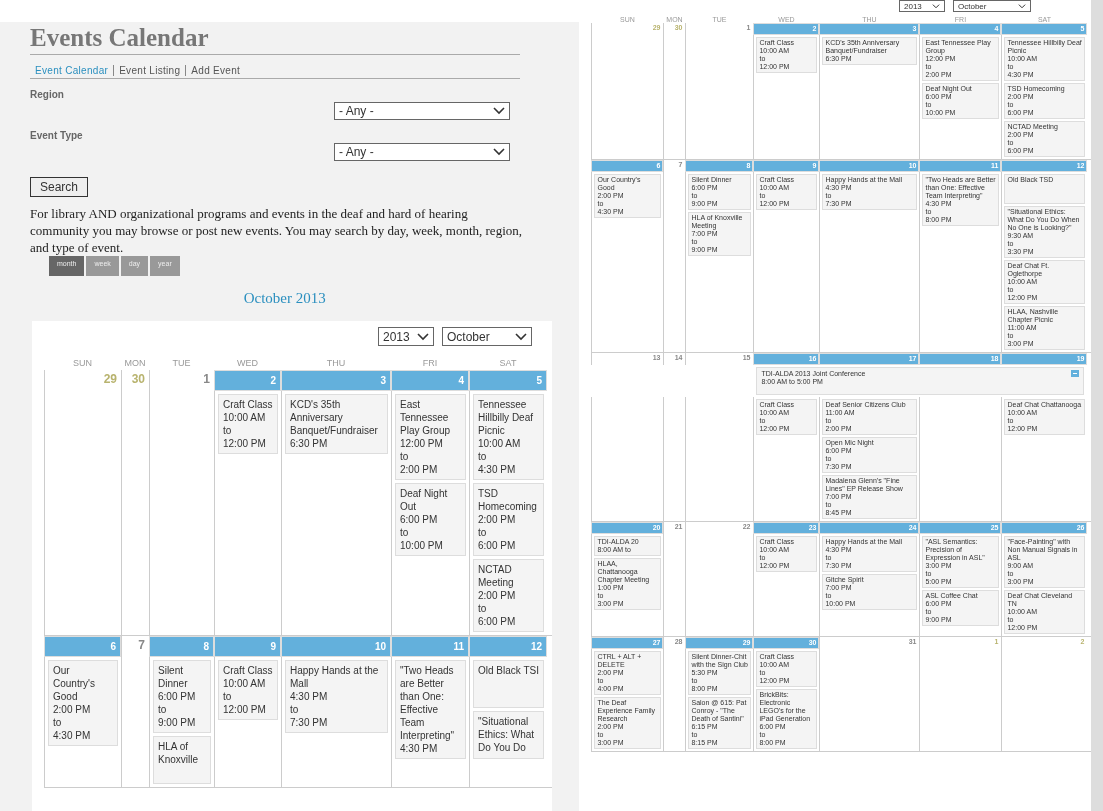 The height and width of the screenshot is (811, 1103). What do you see at coordinates (336, 380) in the screenshot?
I see `day-number: 3` at bounding box center [336, 380].